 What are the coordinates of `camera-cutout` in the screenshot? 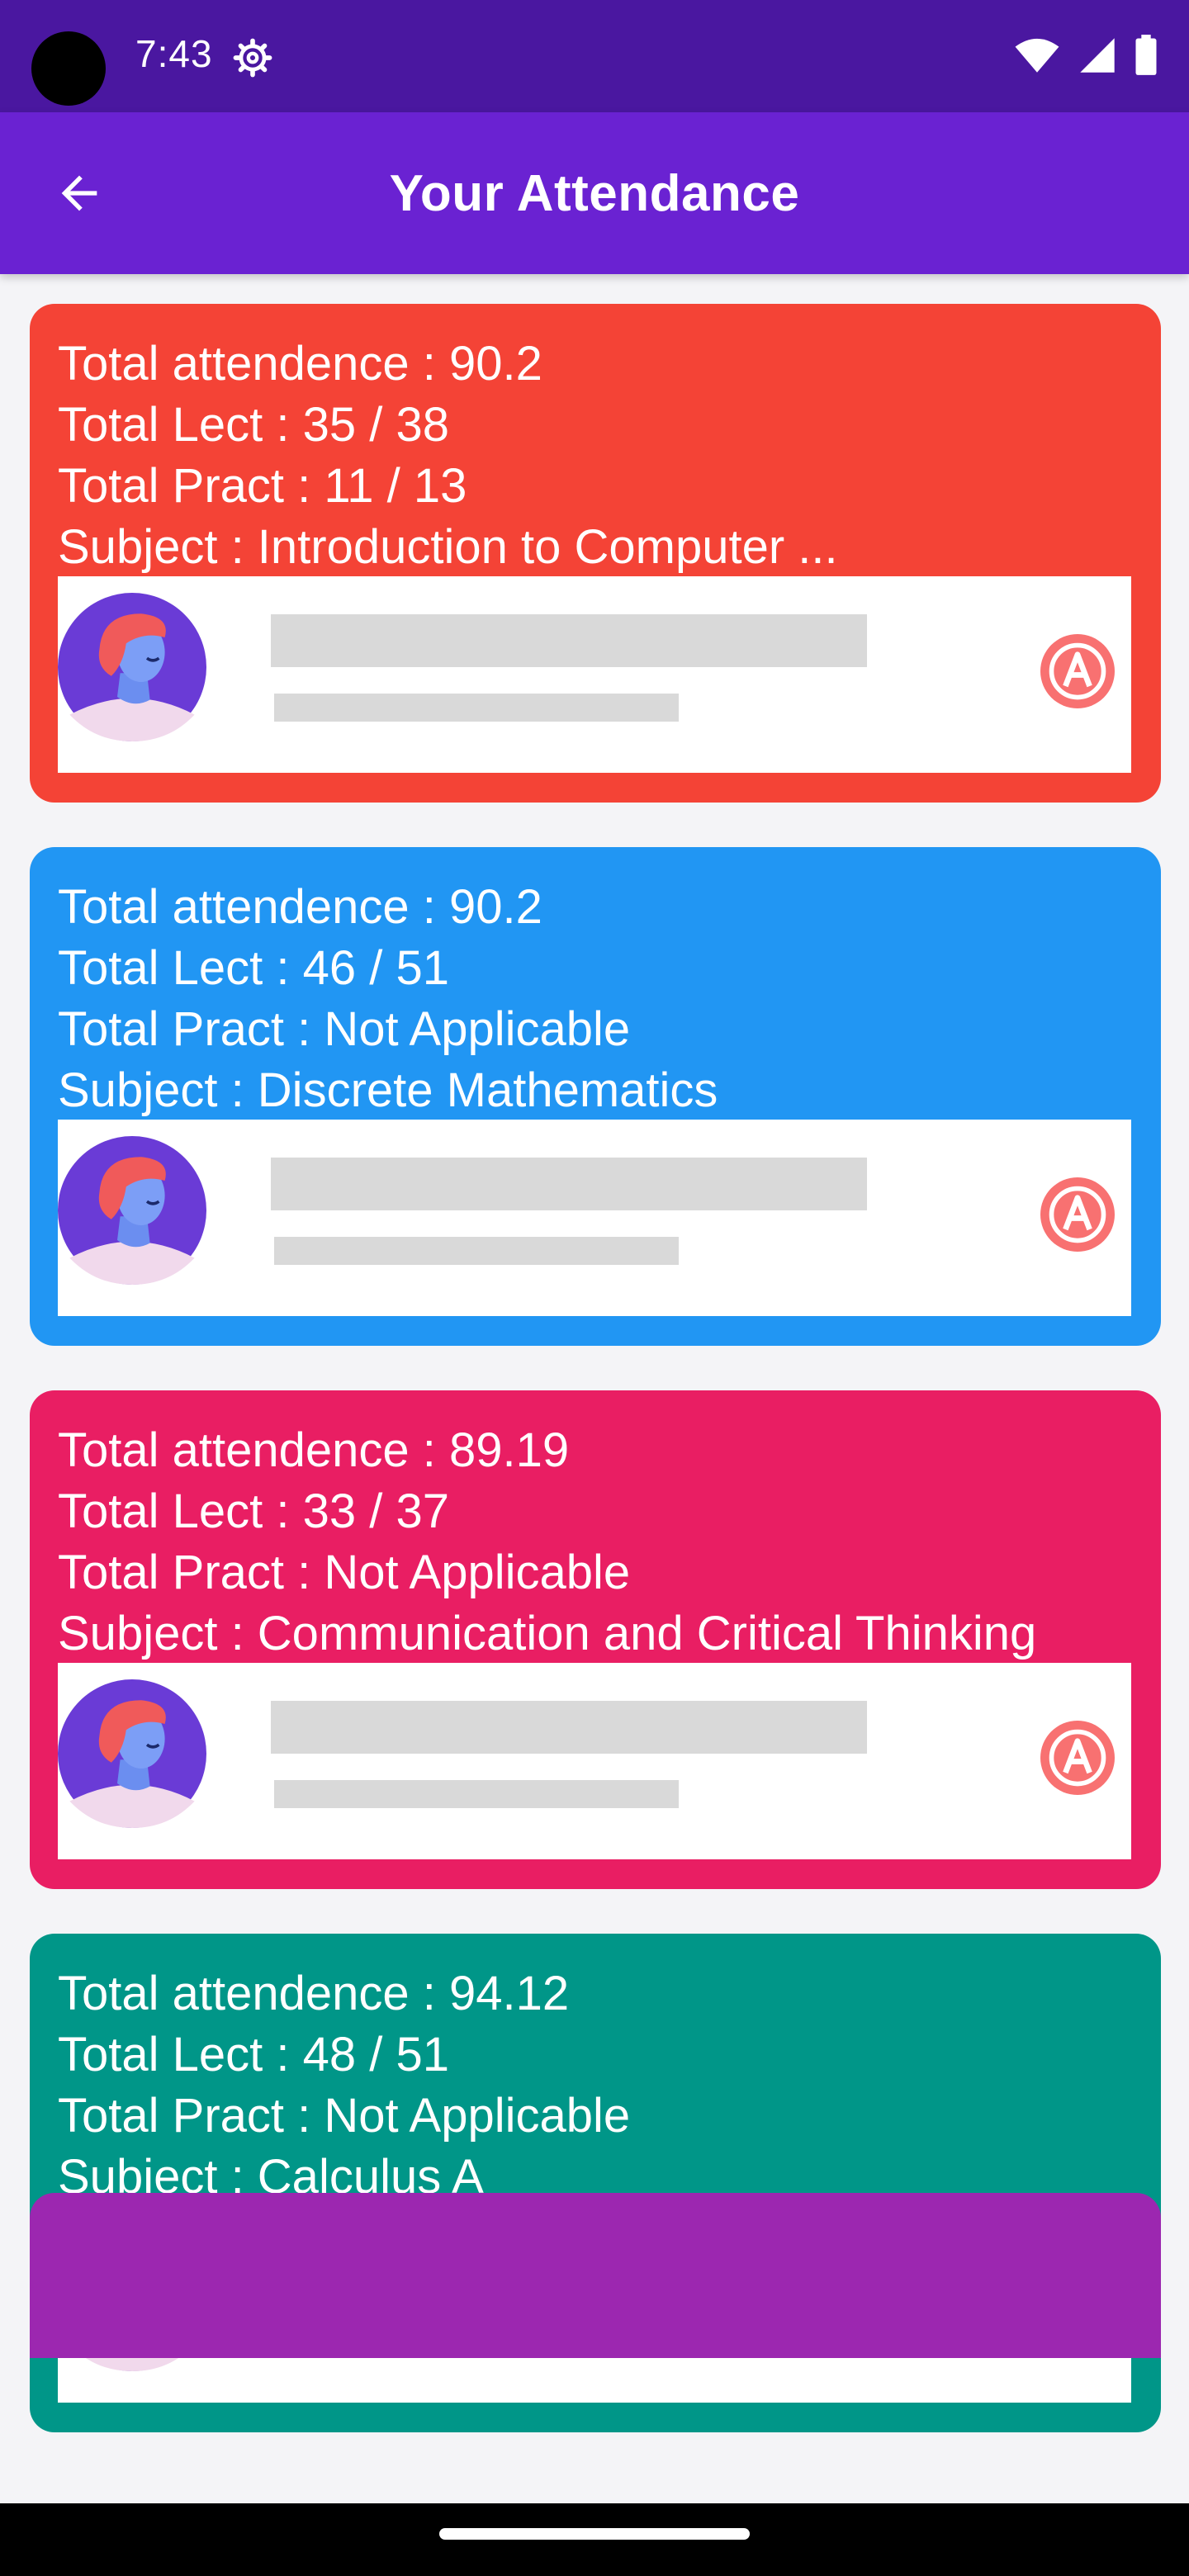 It's located at (68, 68).